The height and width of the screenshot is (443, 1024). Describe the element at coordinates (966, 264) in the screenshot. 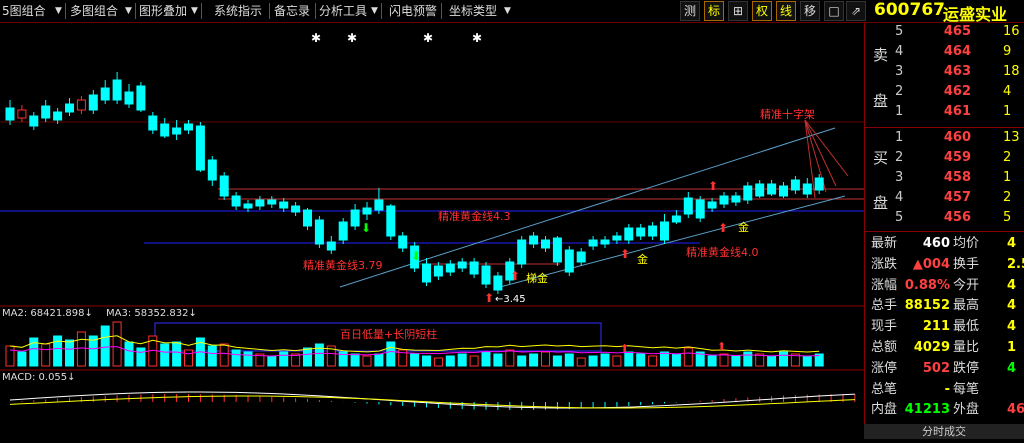

I see `quote-label: 换手` at that location.